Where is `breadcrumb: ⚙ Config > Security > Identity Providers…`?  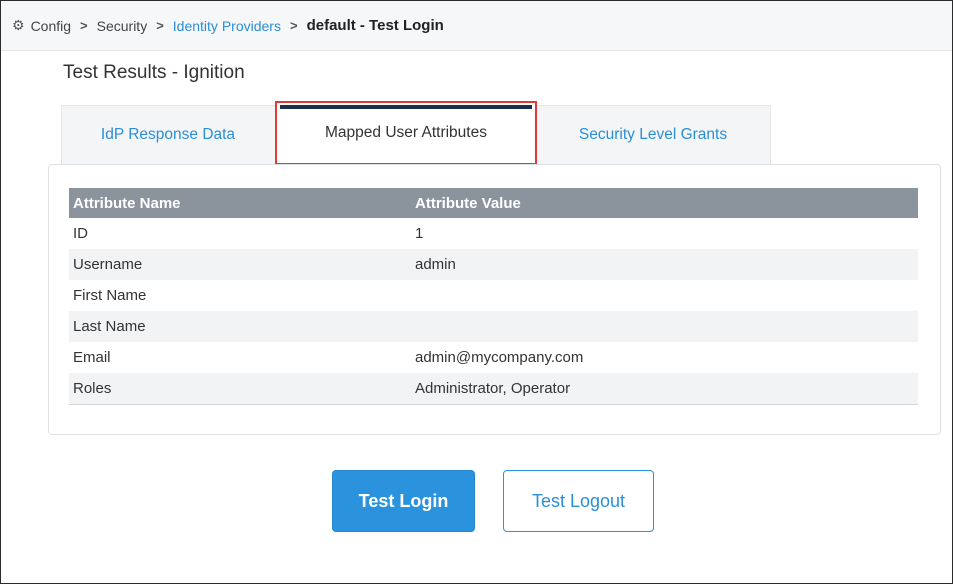
breadcrumb: ⚙ Config > Security > Identity Providers… is located at coordinates (476, 26).